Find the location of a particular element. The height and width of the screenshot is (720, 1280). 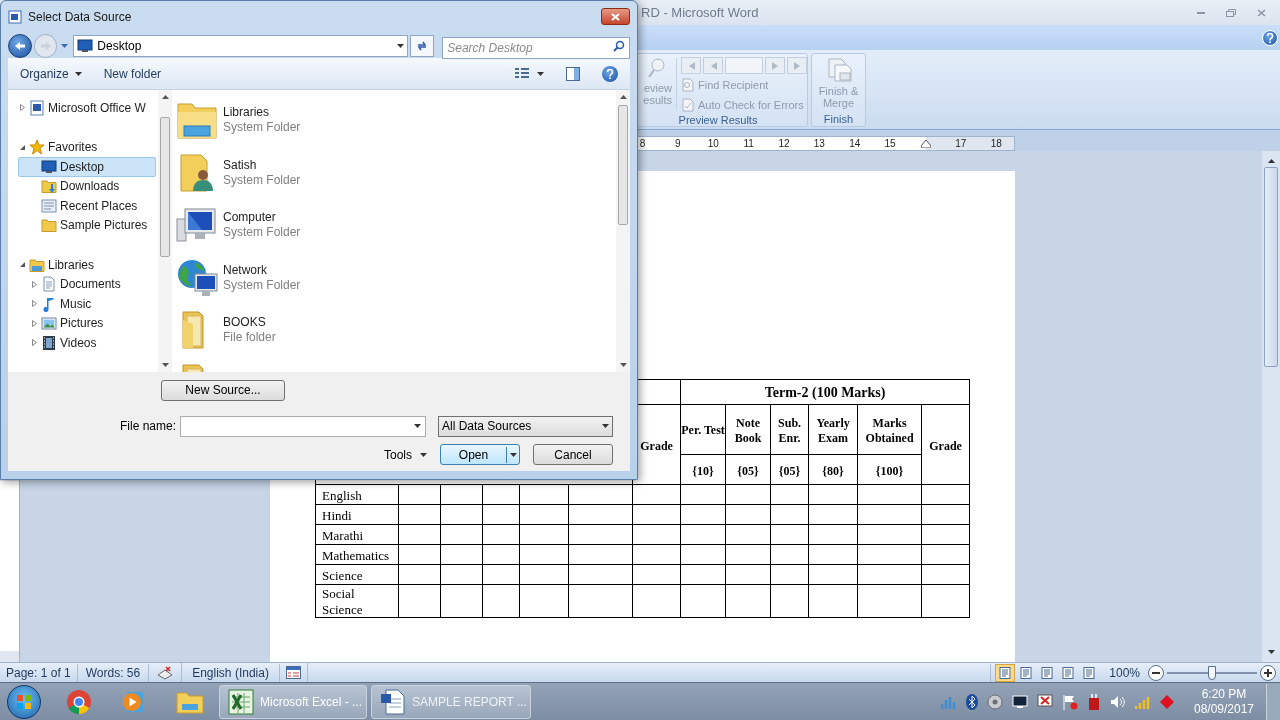

page-count: Page: 1 of 1 is located at coordinates (39, 672).